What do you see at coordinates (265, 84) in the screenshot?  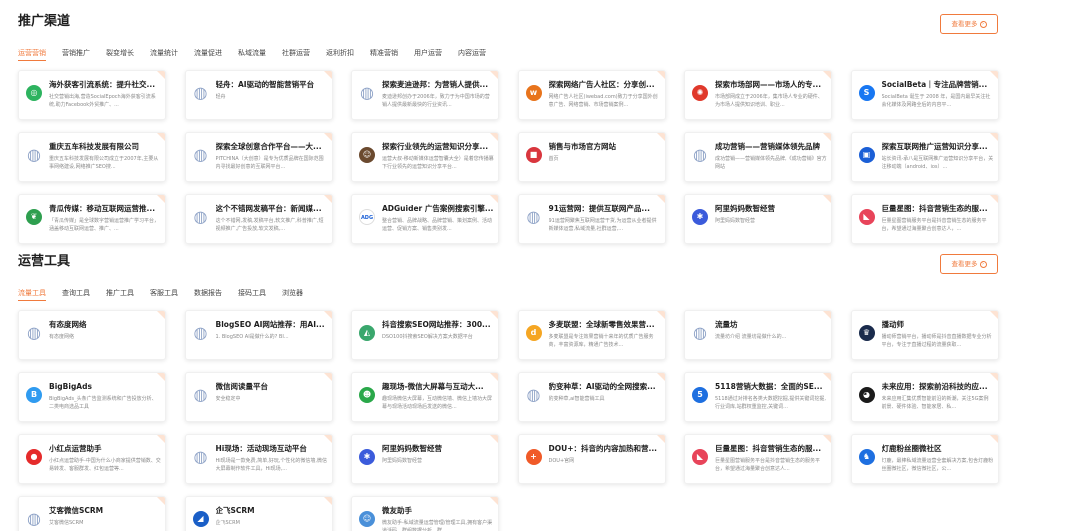 I see `card-title: 轻舟：AI驱动的智能营销平台` at bounding box center [265, 84].